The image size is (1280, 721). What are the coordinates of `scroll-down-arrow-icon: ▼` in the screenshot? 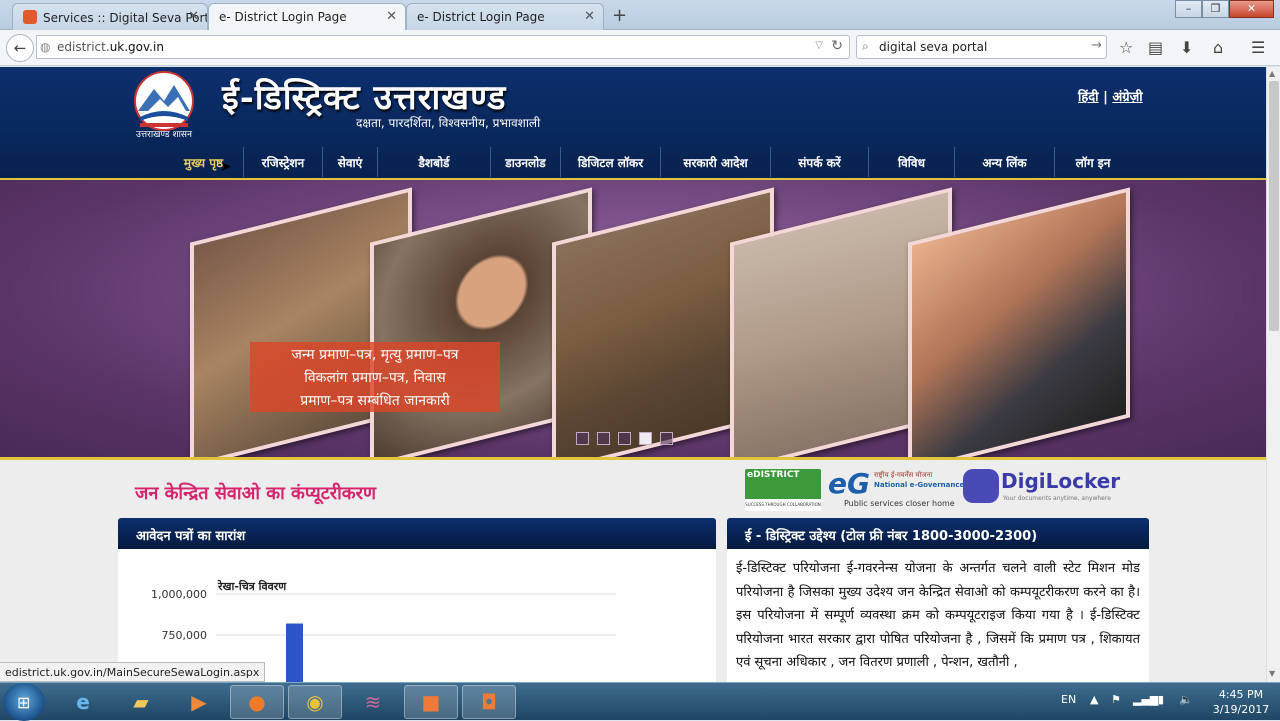 It's located at (1272, 673).